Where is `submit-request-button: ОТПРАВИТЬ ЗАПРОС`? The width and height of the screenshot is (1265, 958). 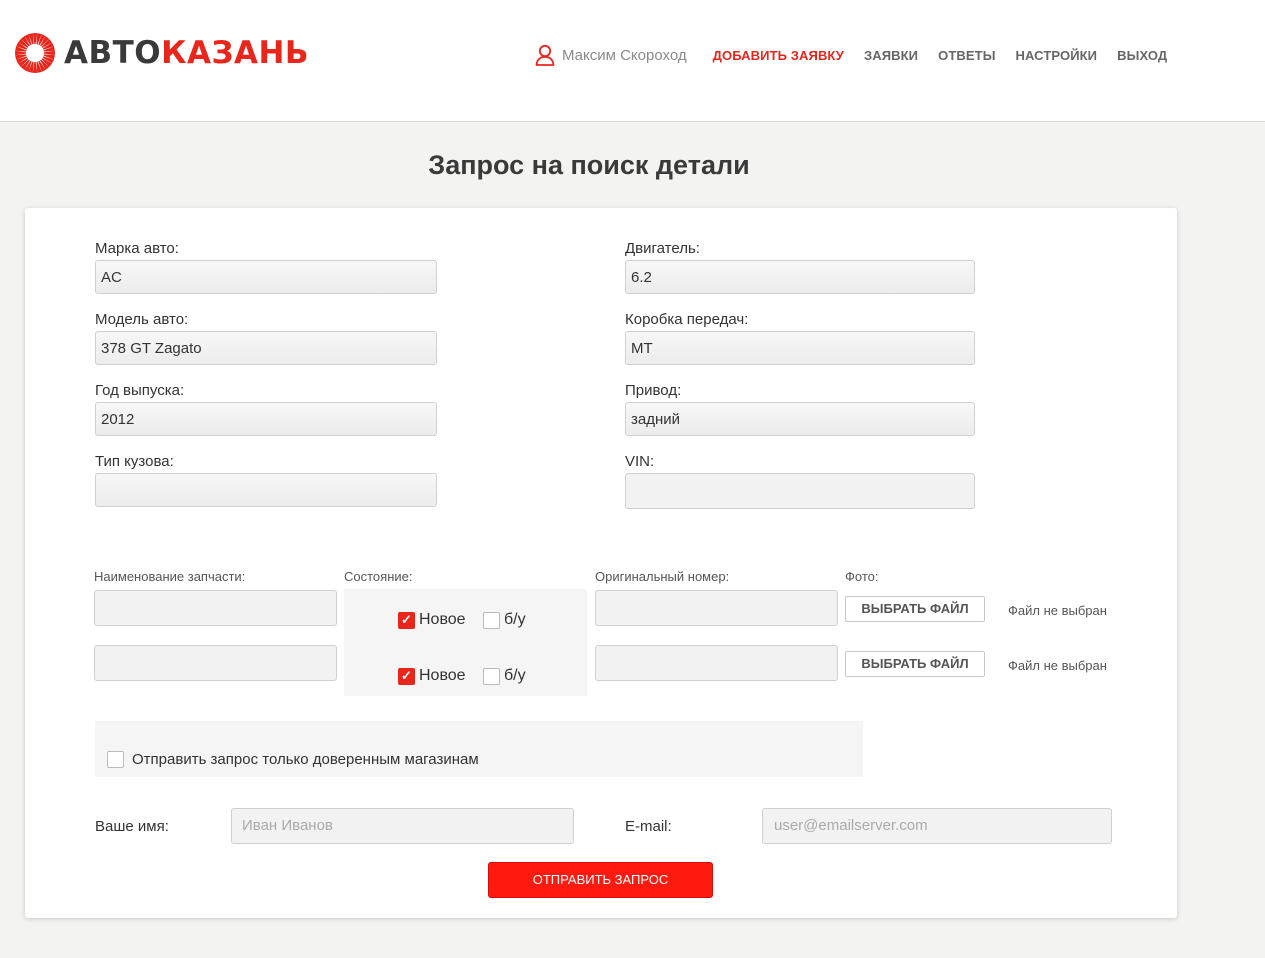
submit-request-button: ОТПРАВИТЬ ЗАПРОС is located at coordinates (600, 880).